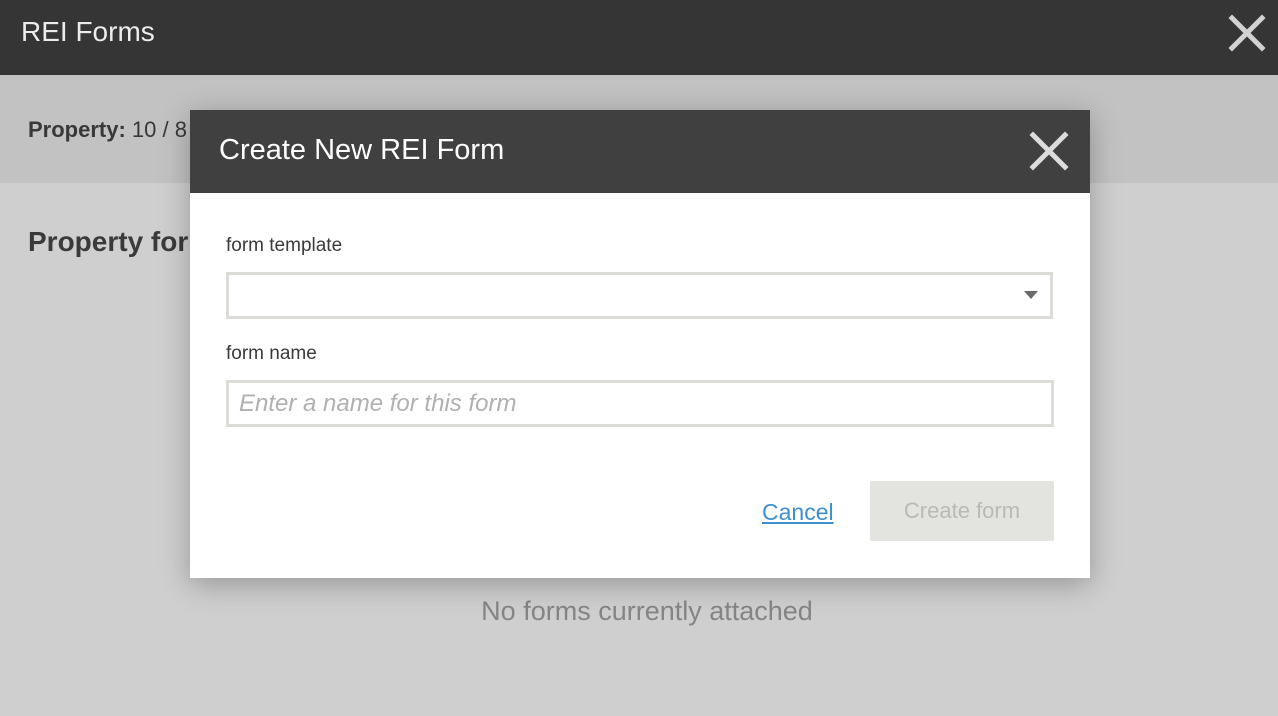  Describe the element at coordinates (640, 151) in the screenshot. I see `dialog-header: Create New REI Form` at that location.